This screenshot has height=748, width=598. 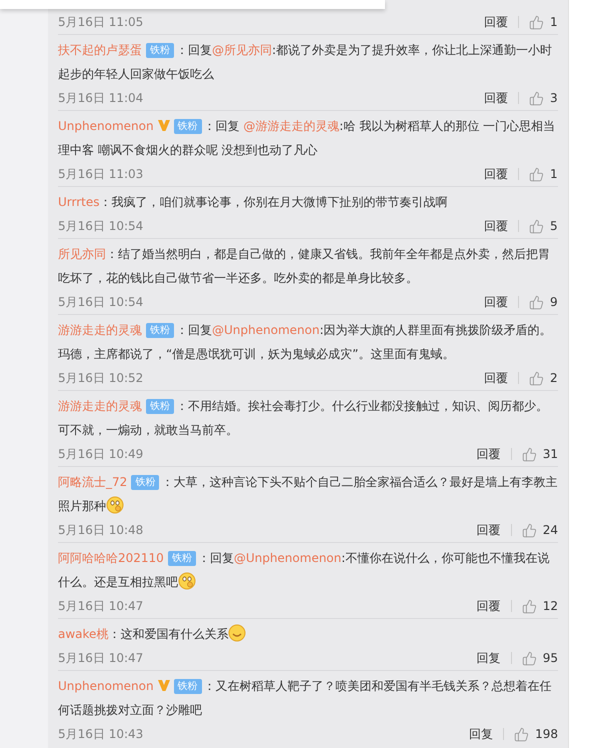 What do you see at coordinates (304, 266) in the screenshot?
I see `comment-text: 所见亦同：结了婚当然明白，都是自己做的，健康又省钱。我前年全年都是点外卖，然后把胃吃坏了，花的钱比自己做节省一半还多。吃外卖的都是单身比较多。` at bounding box center [304, 266].